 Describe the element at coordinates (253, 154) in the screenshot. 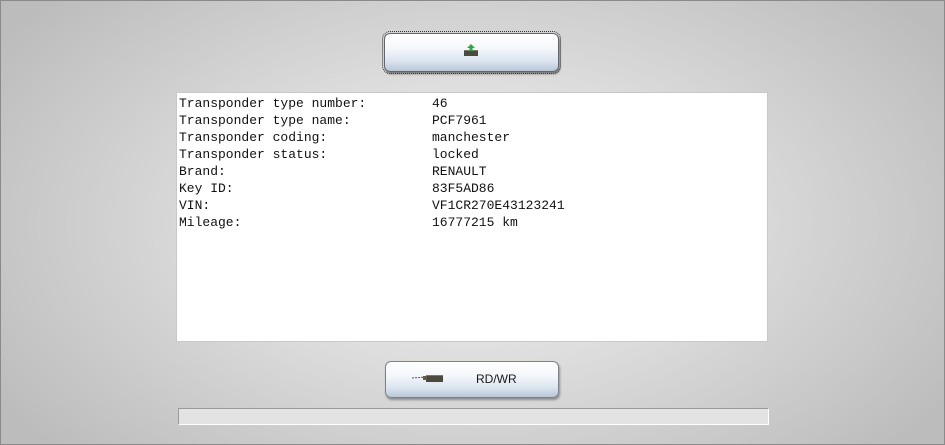

I see `info-label: Transponder status:` at that location.